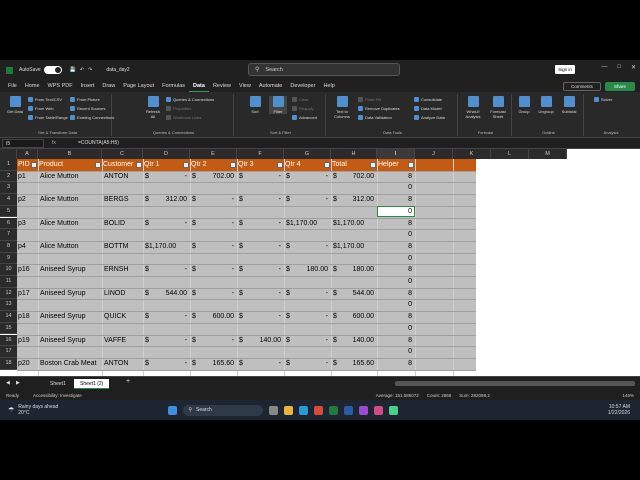 The width and height of the screenshot is (640, 480). Describe the element at coordinates (28, 223) in the screenshot. I see `pid-cell: p3` at that location.